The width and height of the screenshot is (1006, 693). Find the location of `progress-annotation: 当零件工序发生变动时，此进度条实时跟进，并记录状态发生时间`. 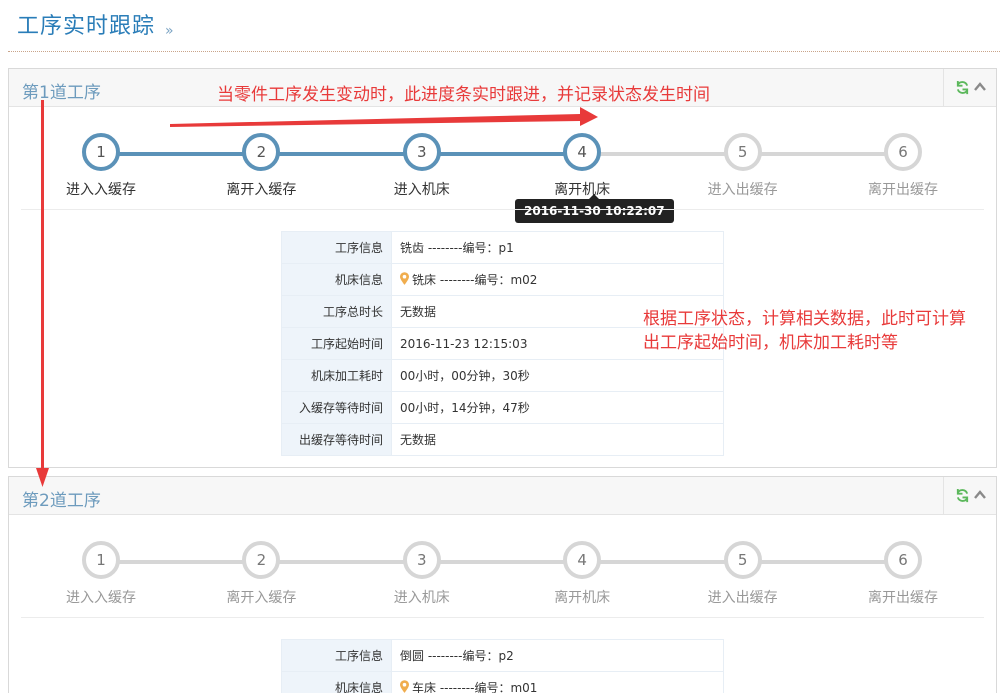

progress-annotation: 当零件工序发生变动时，此进度条实时跟进，并记录状态发生时间 is located at coordinates (463, 95).